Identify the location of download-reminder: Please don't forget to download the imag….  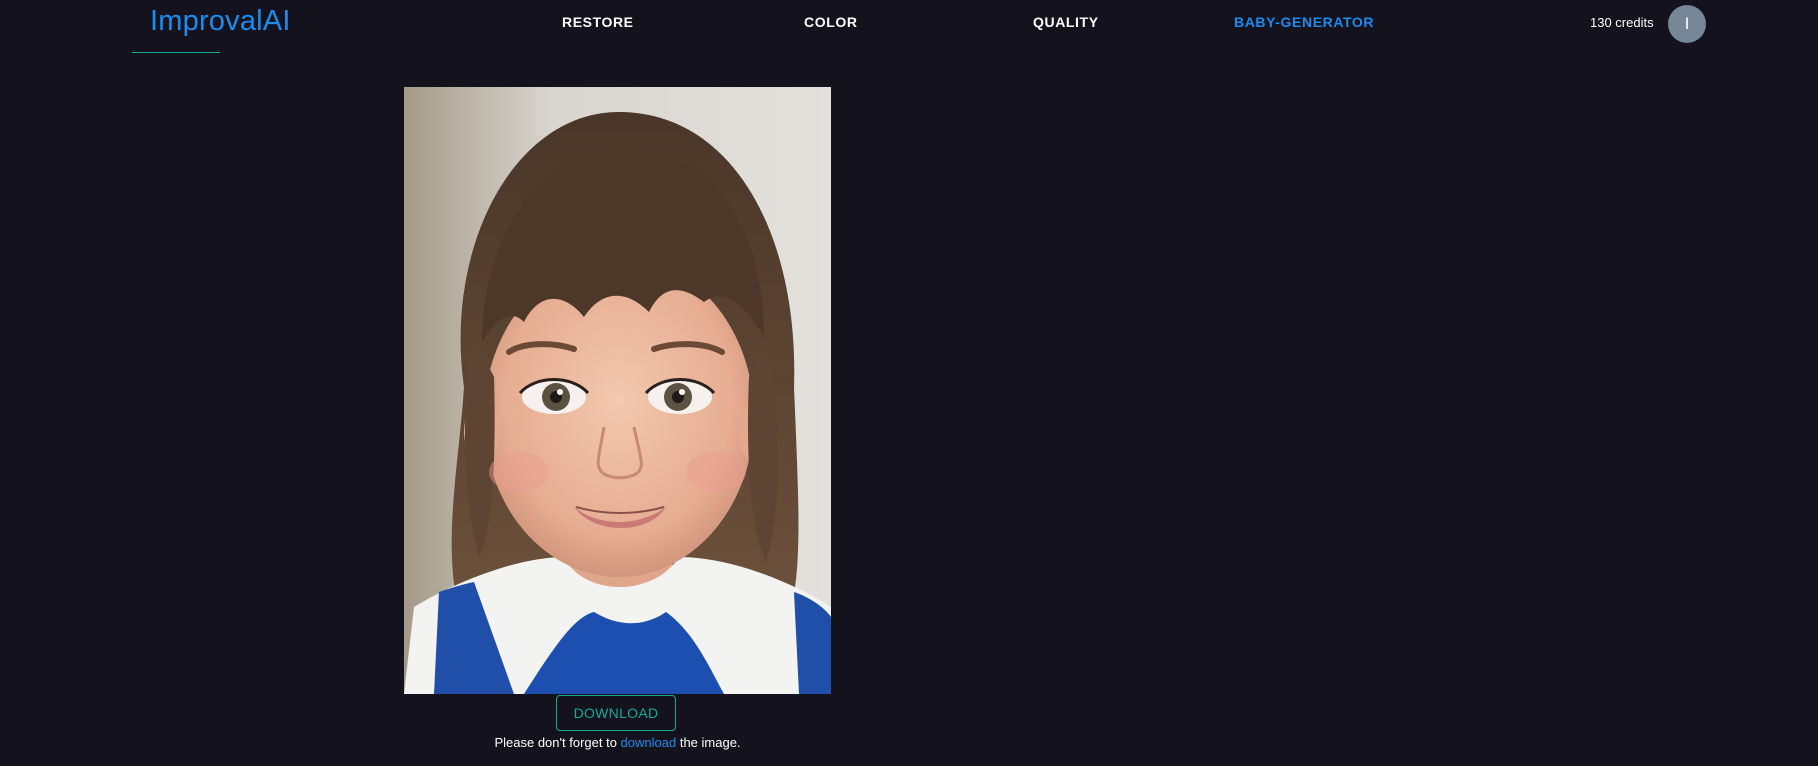
(617, 742).